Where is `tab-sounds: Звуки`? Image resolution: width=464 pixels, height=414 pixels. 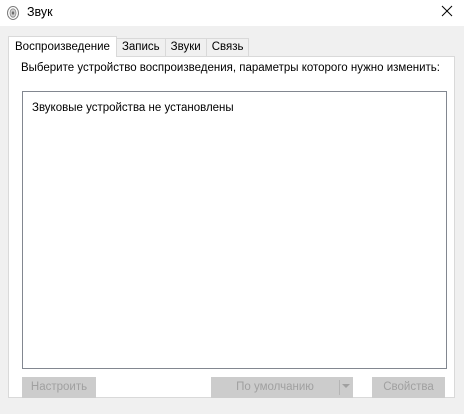 tab-sounds: Звуки is located at coordinates (185, 47).